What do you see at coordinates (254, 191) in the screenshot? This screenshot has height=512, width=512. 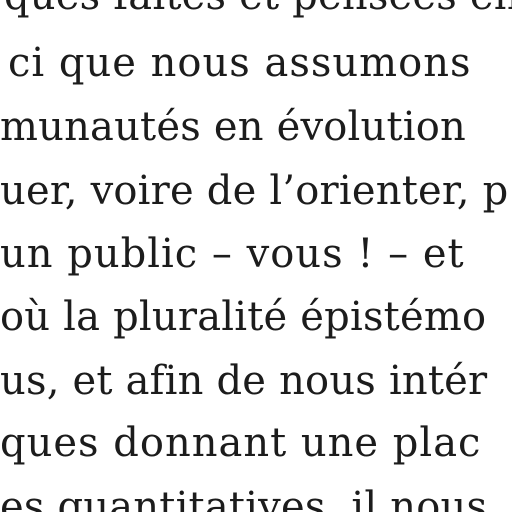 I see `text-line-4: uer, voire de l’orienter, p` at bounding box center [254, 191].